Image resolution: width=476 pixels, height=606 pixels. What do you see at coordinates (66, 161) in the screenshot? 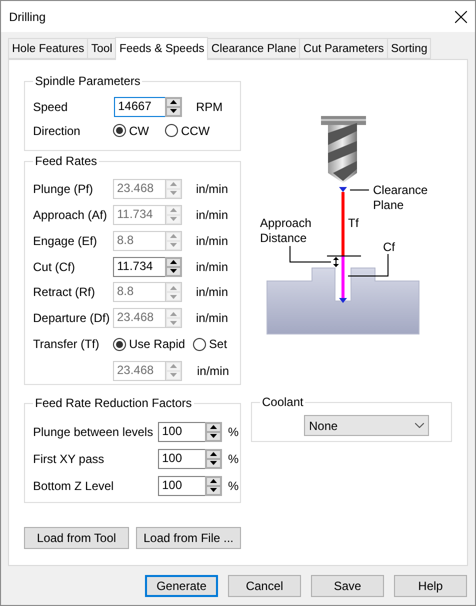
I see `group-title: Feed Rates` at bounding box center [66, 161].